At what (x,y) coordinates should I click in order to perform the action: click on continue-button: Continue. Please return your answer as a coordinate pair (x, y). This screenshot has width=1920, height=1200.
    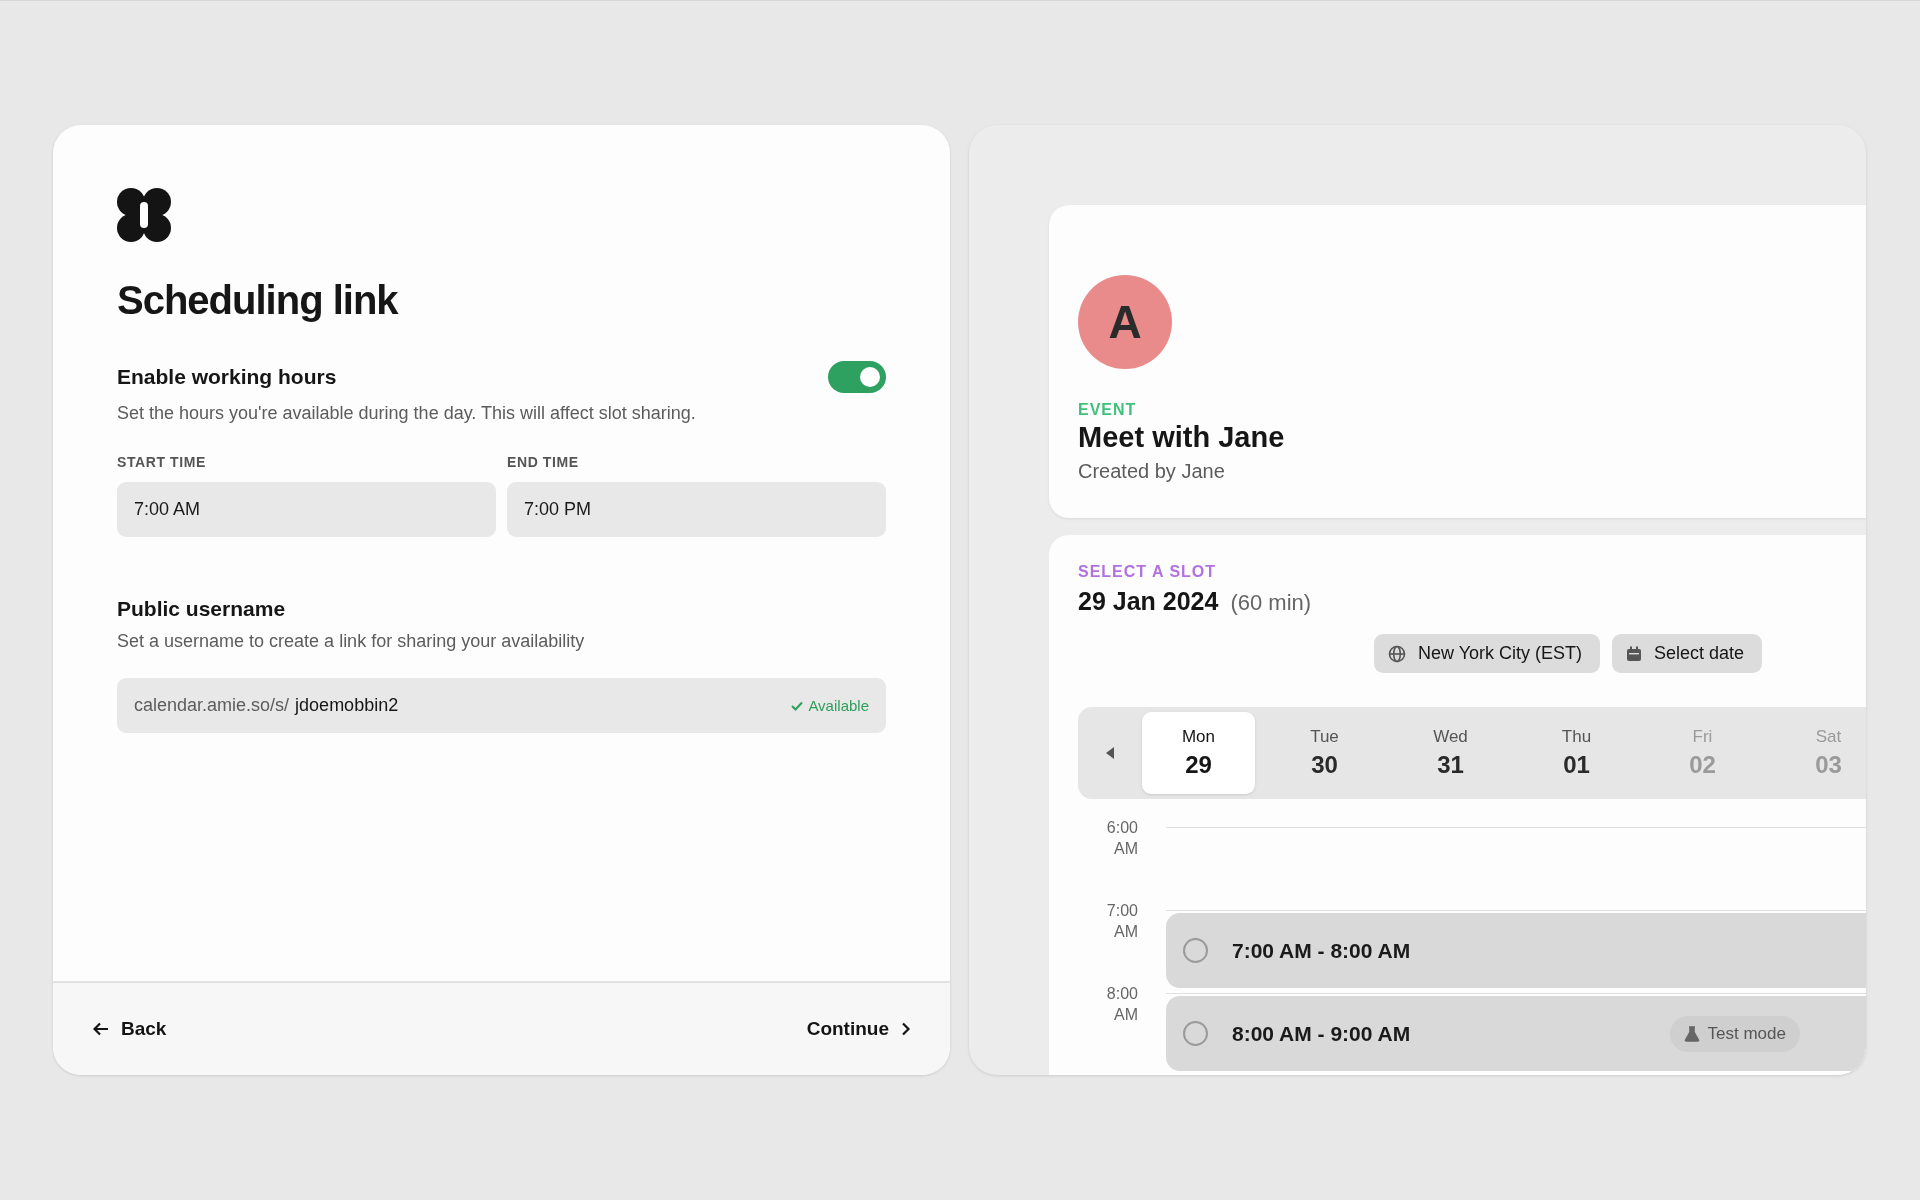
    Looking at the image, I should click on (858, 1029).